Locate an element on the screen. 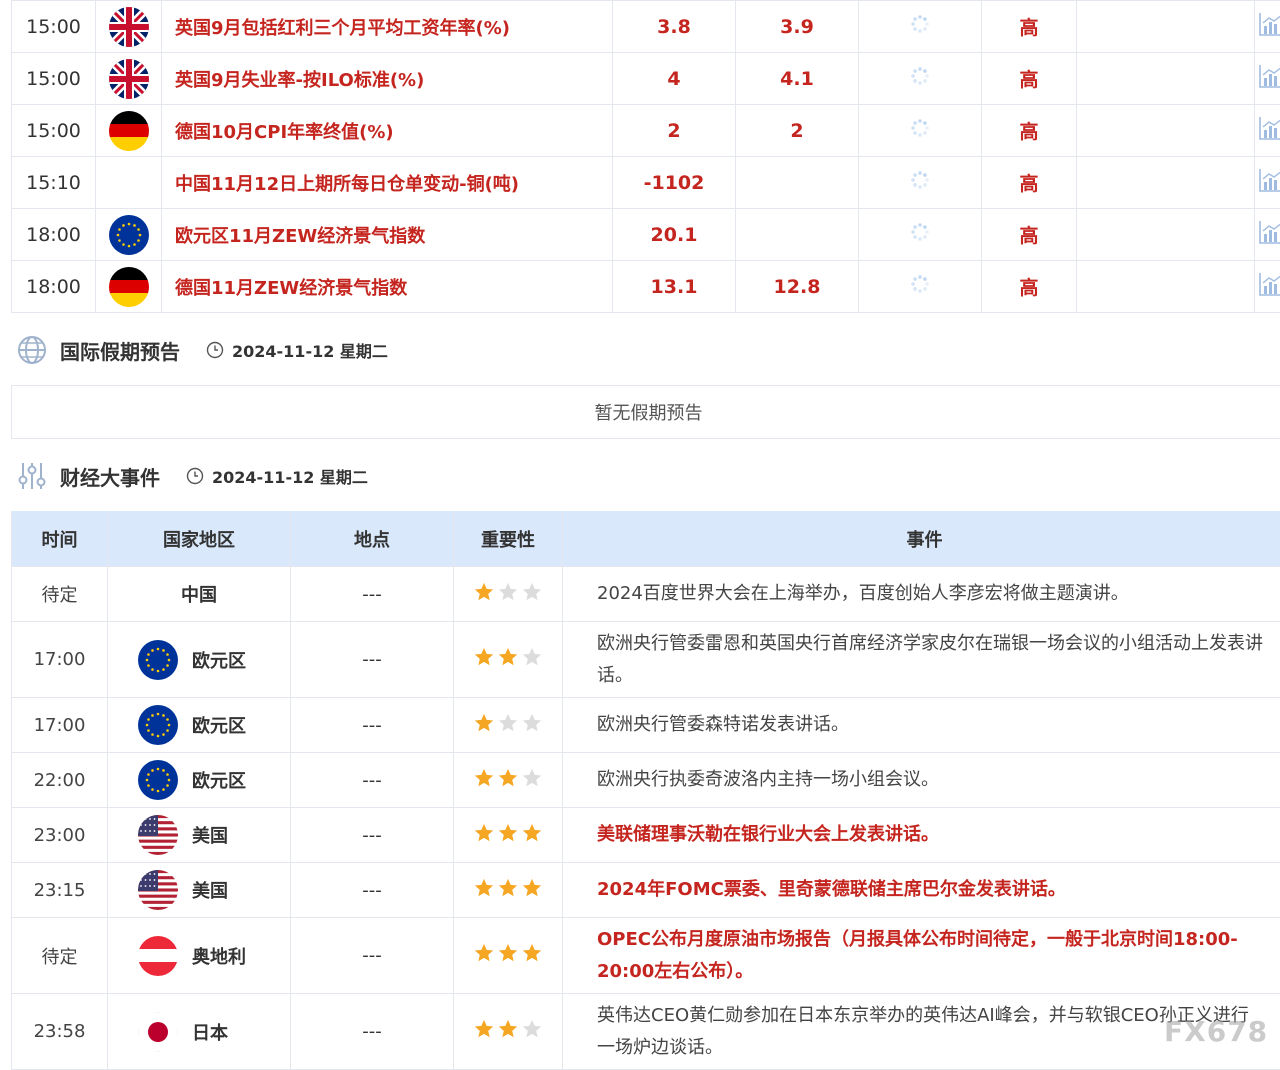 This screenshot has width=1280, height=1070. indicator-name-link: 中国11月12日上期所每日仓单变动-铜(吨) is located at coordinates (387, 183).